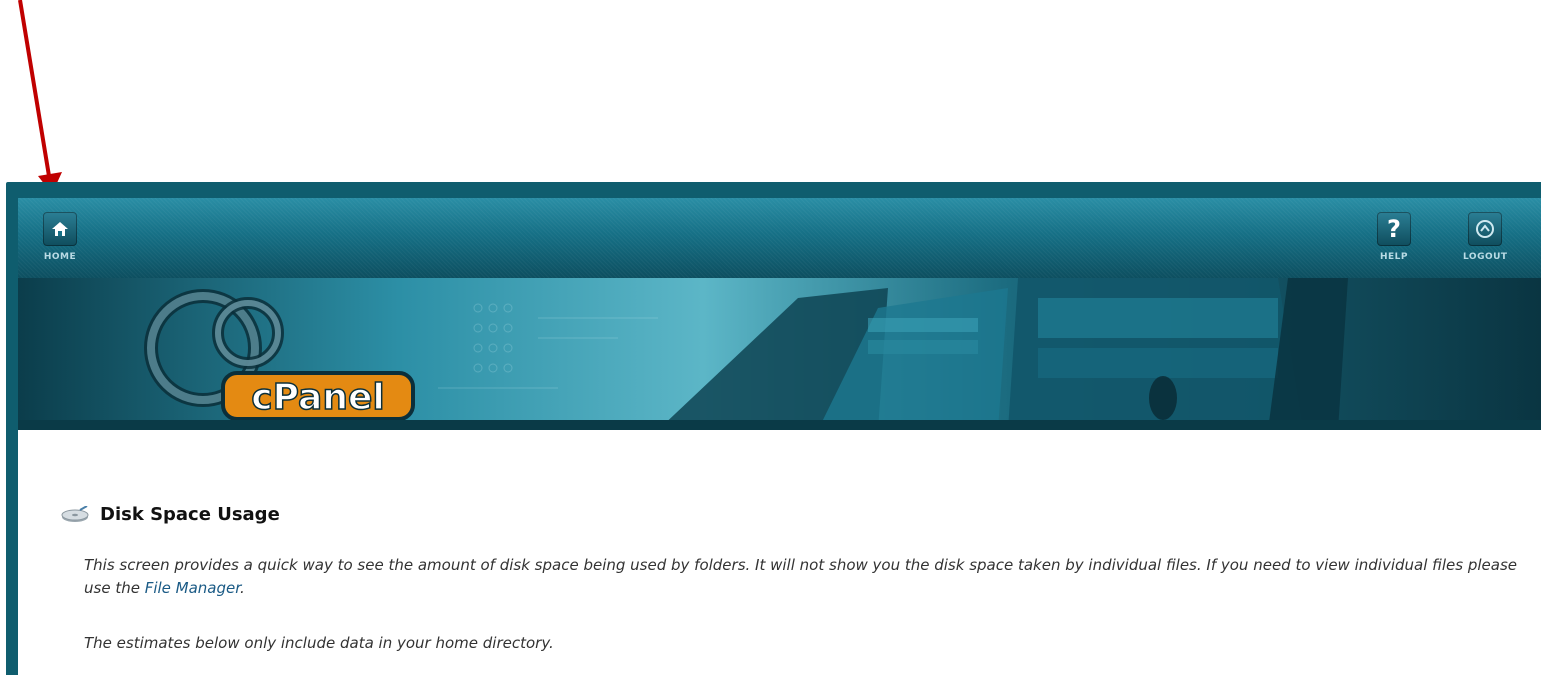 Image resolution: width=1541 pixels, height=675 pixels. What do you see at coordinates (242, 588) in the screenshot?
I see `description-end: .` at bounding box center [242, 588].